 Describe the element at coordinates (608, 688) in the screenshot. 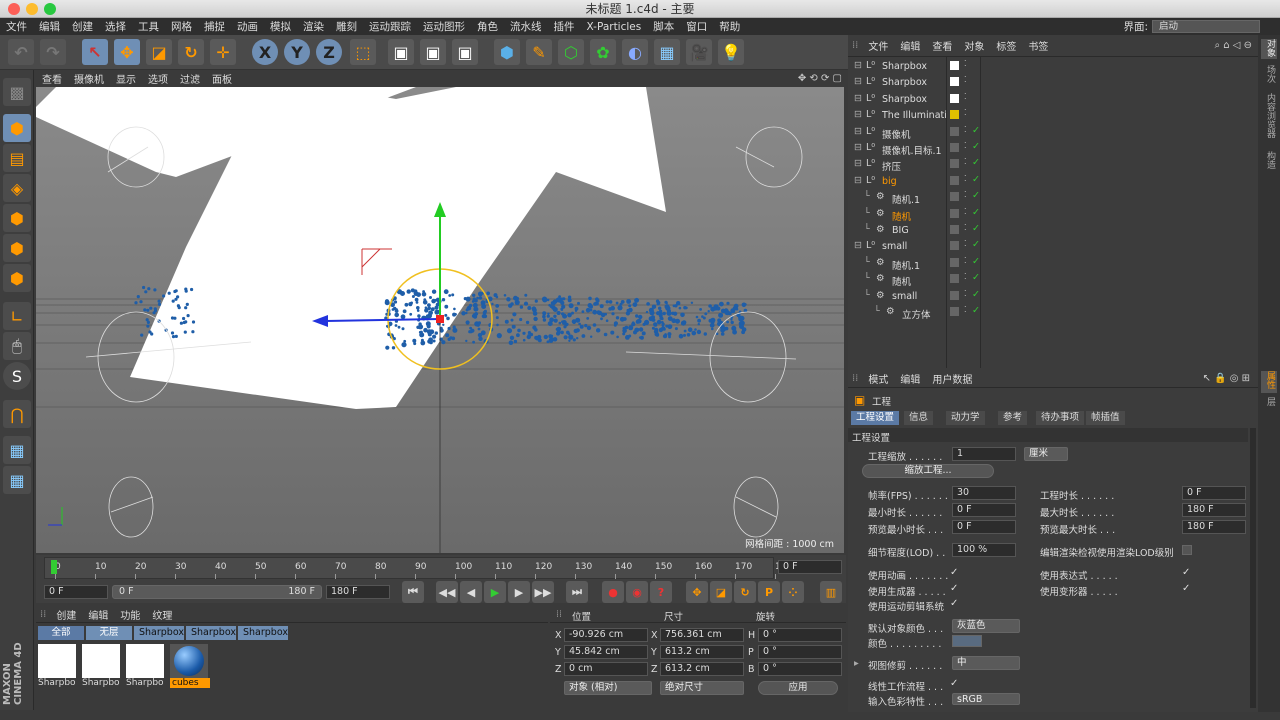

I see `coord-mode-dropdown: 对象 (相对)` at that location.